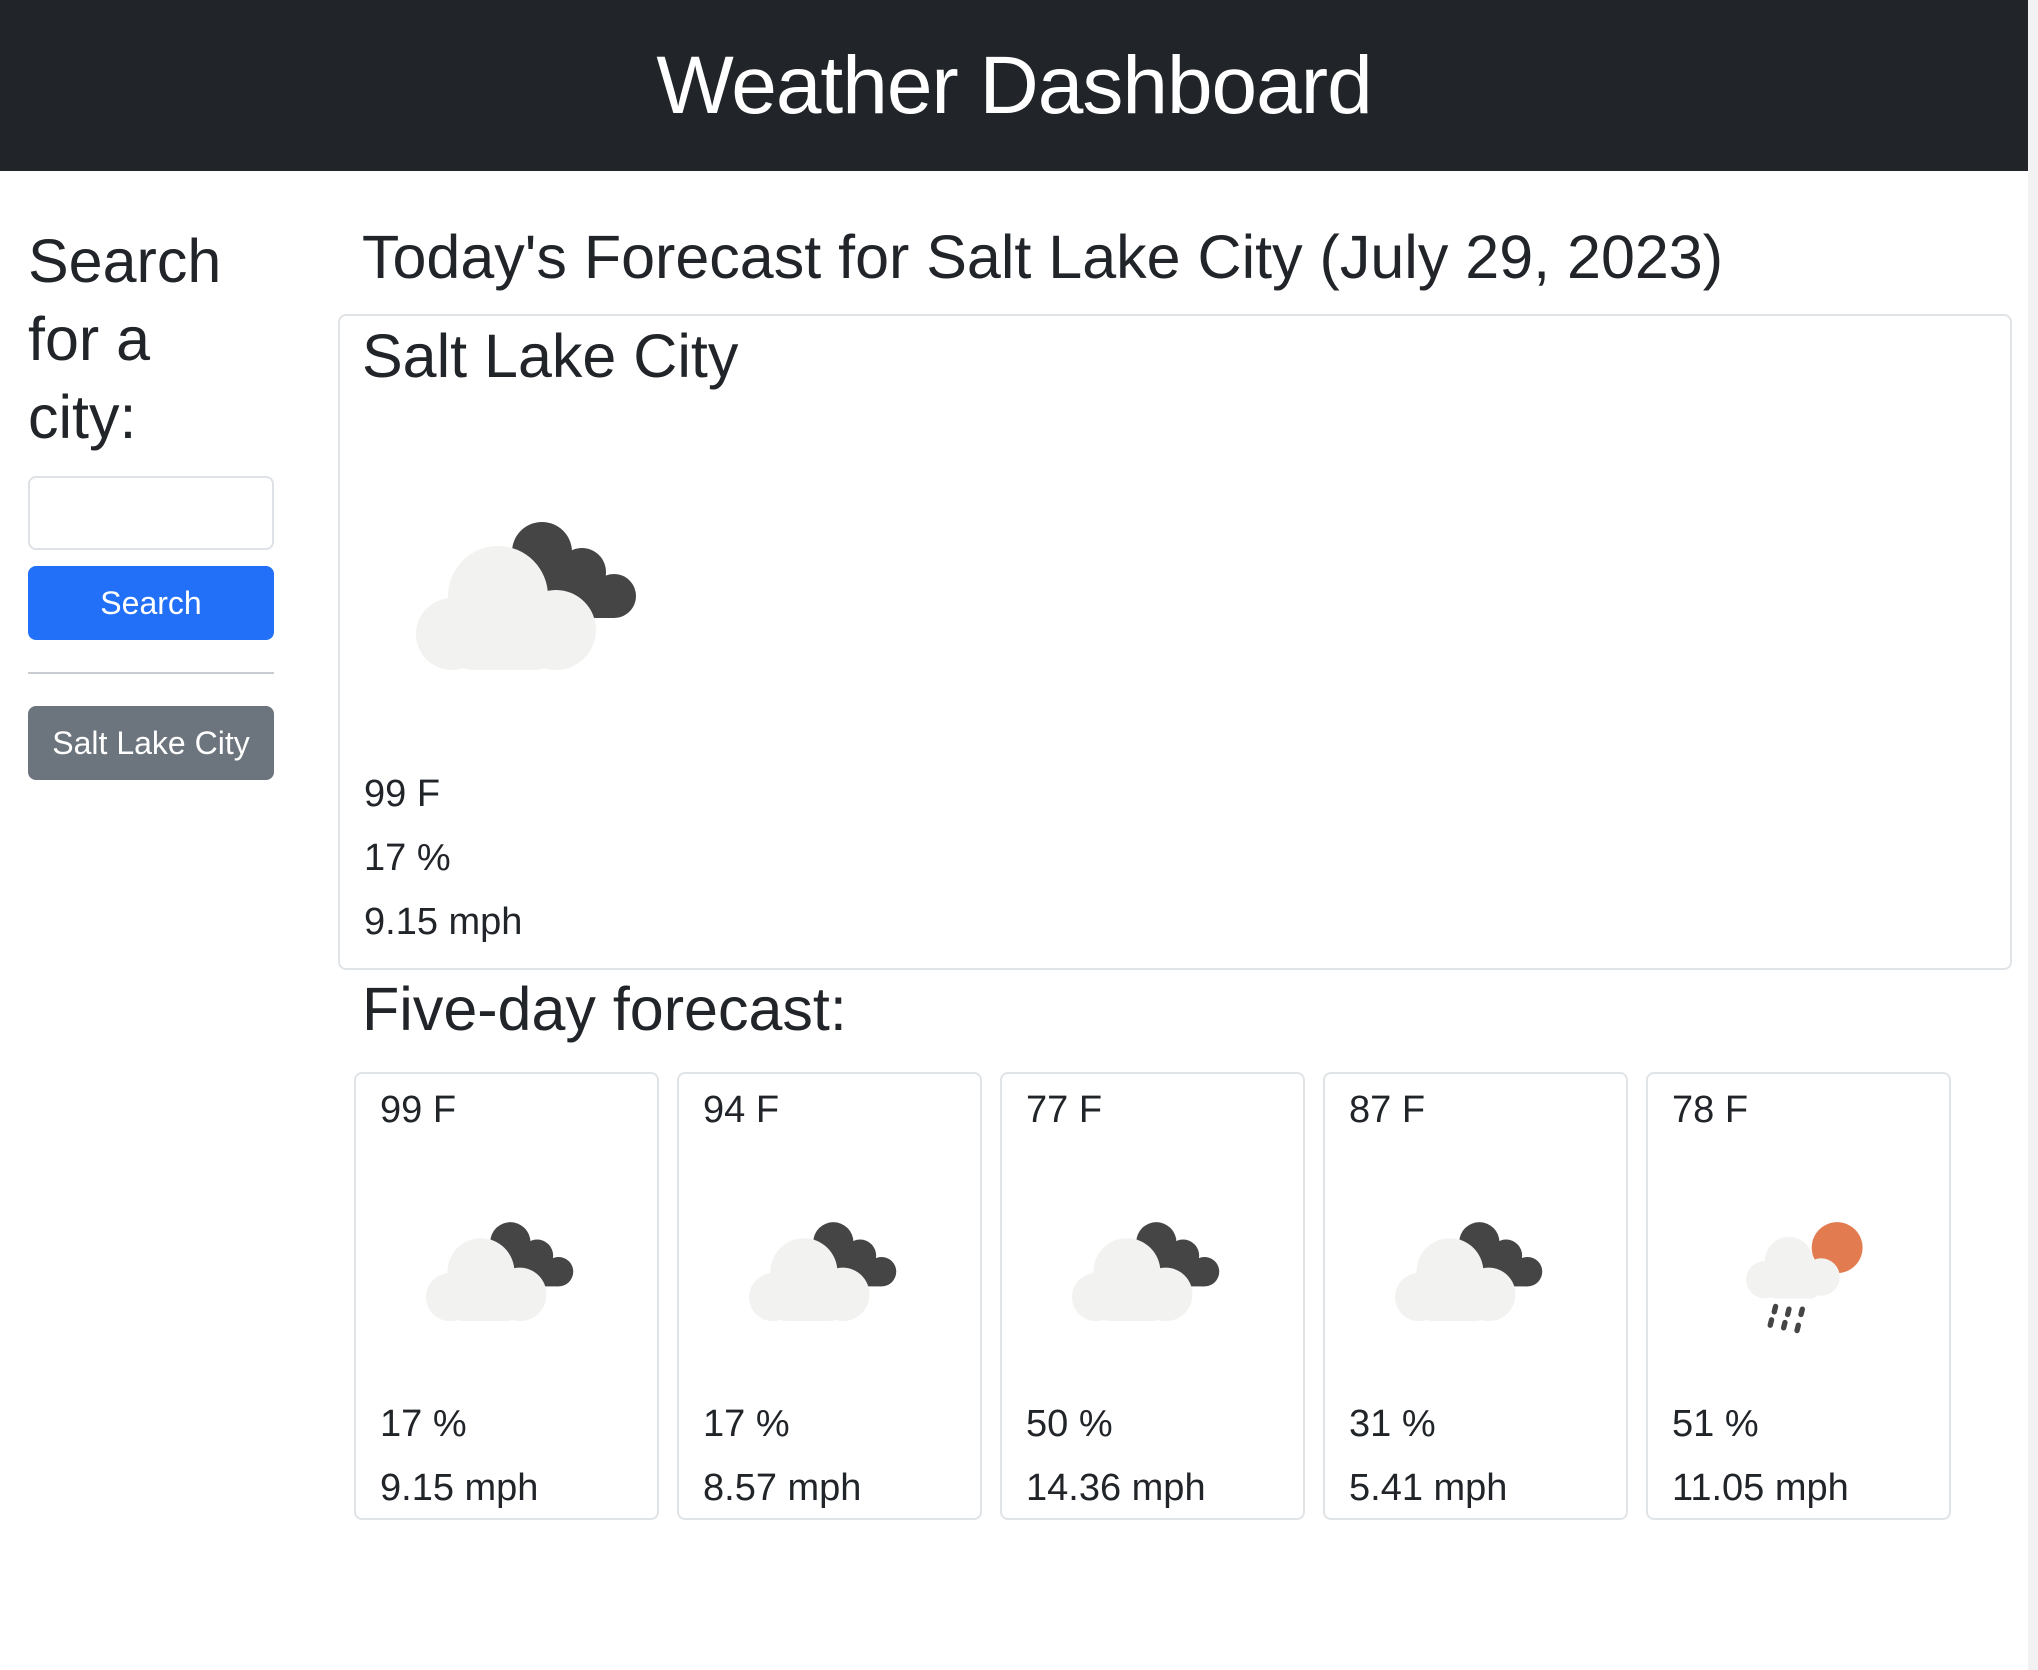 The width and height of the screenshot is (2038, 1670). I want to click on sidebar-divider, so click(151, 673).